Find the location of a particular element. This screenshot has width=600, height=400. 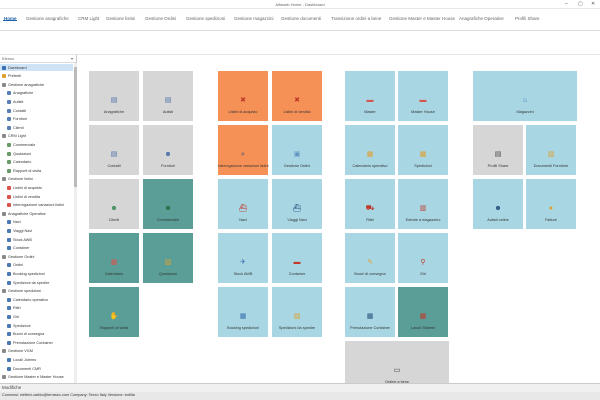

dashboard-tile: ✈ Stock AWB is located at coordinates (243, 258).